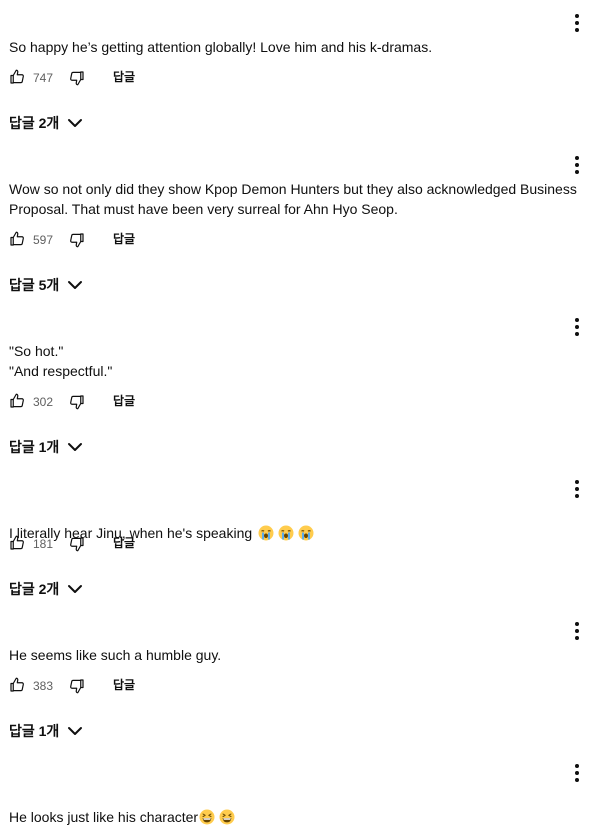 This screenshot has height=827, width=589. I want to click on view-replies-button: 답글 5개, so click(46, 285).